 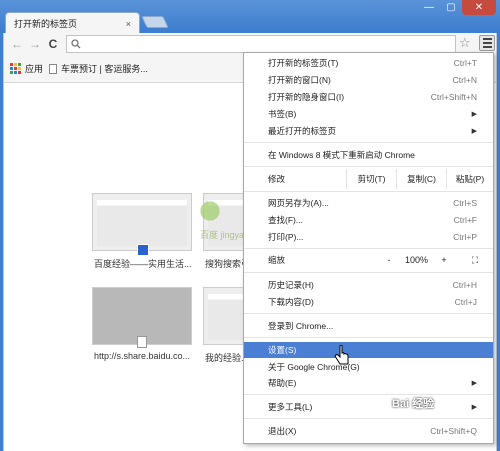 I want to click on reload-icon: C, so click(x=53, y=44).